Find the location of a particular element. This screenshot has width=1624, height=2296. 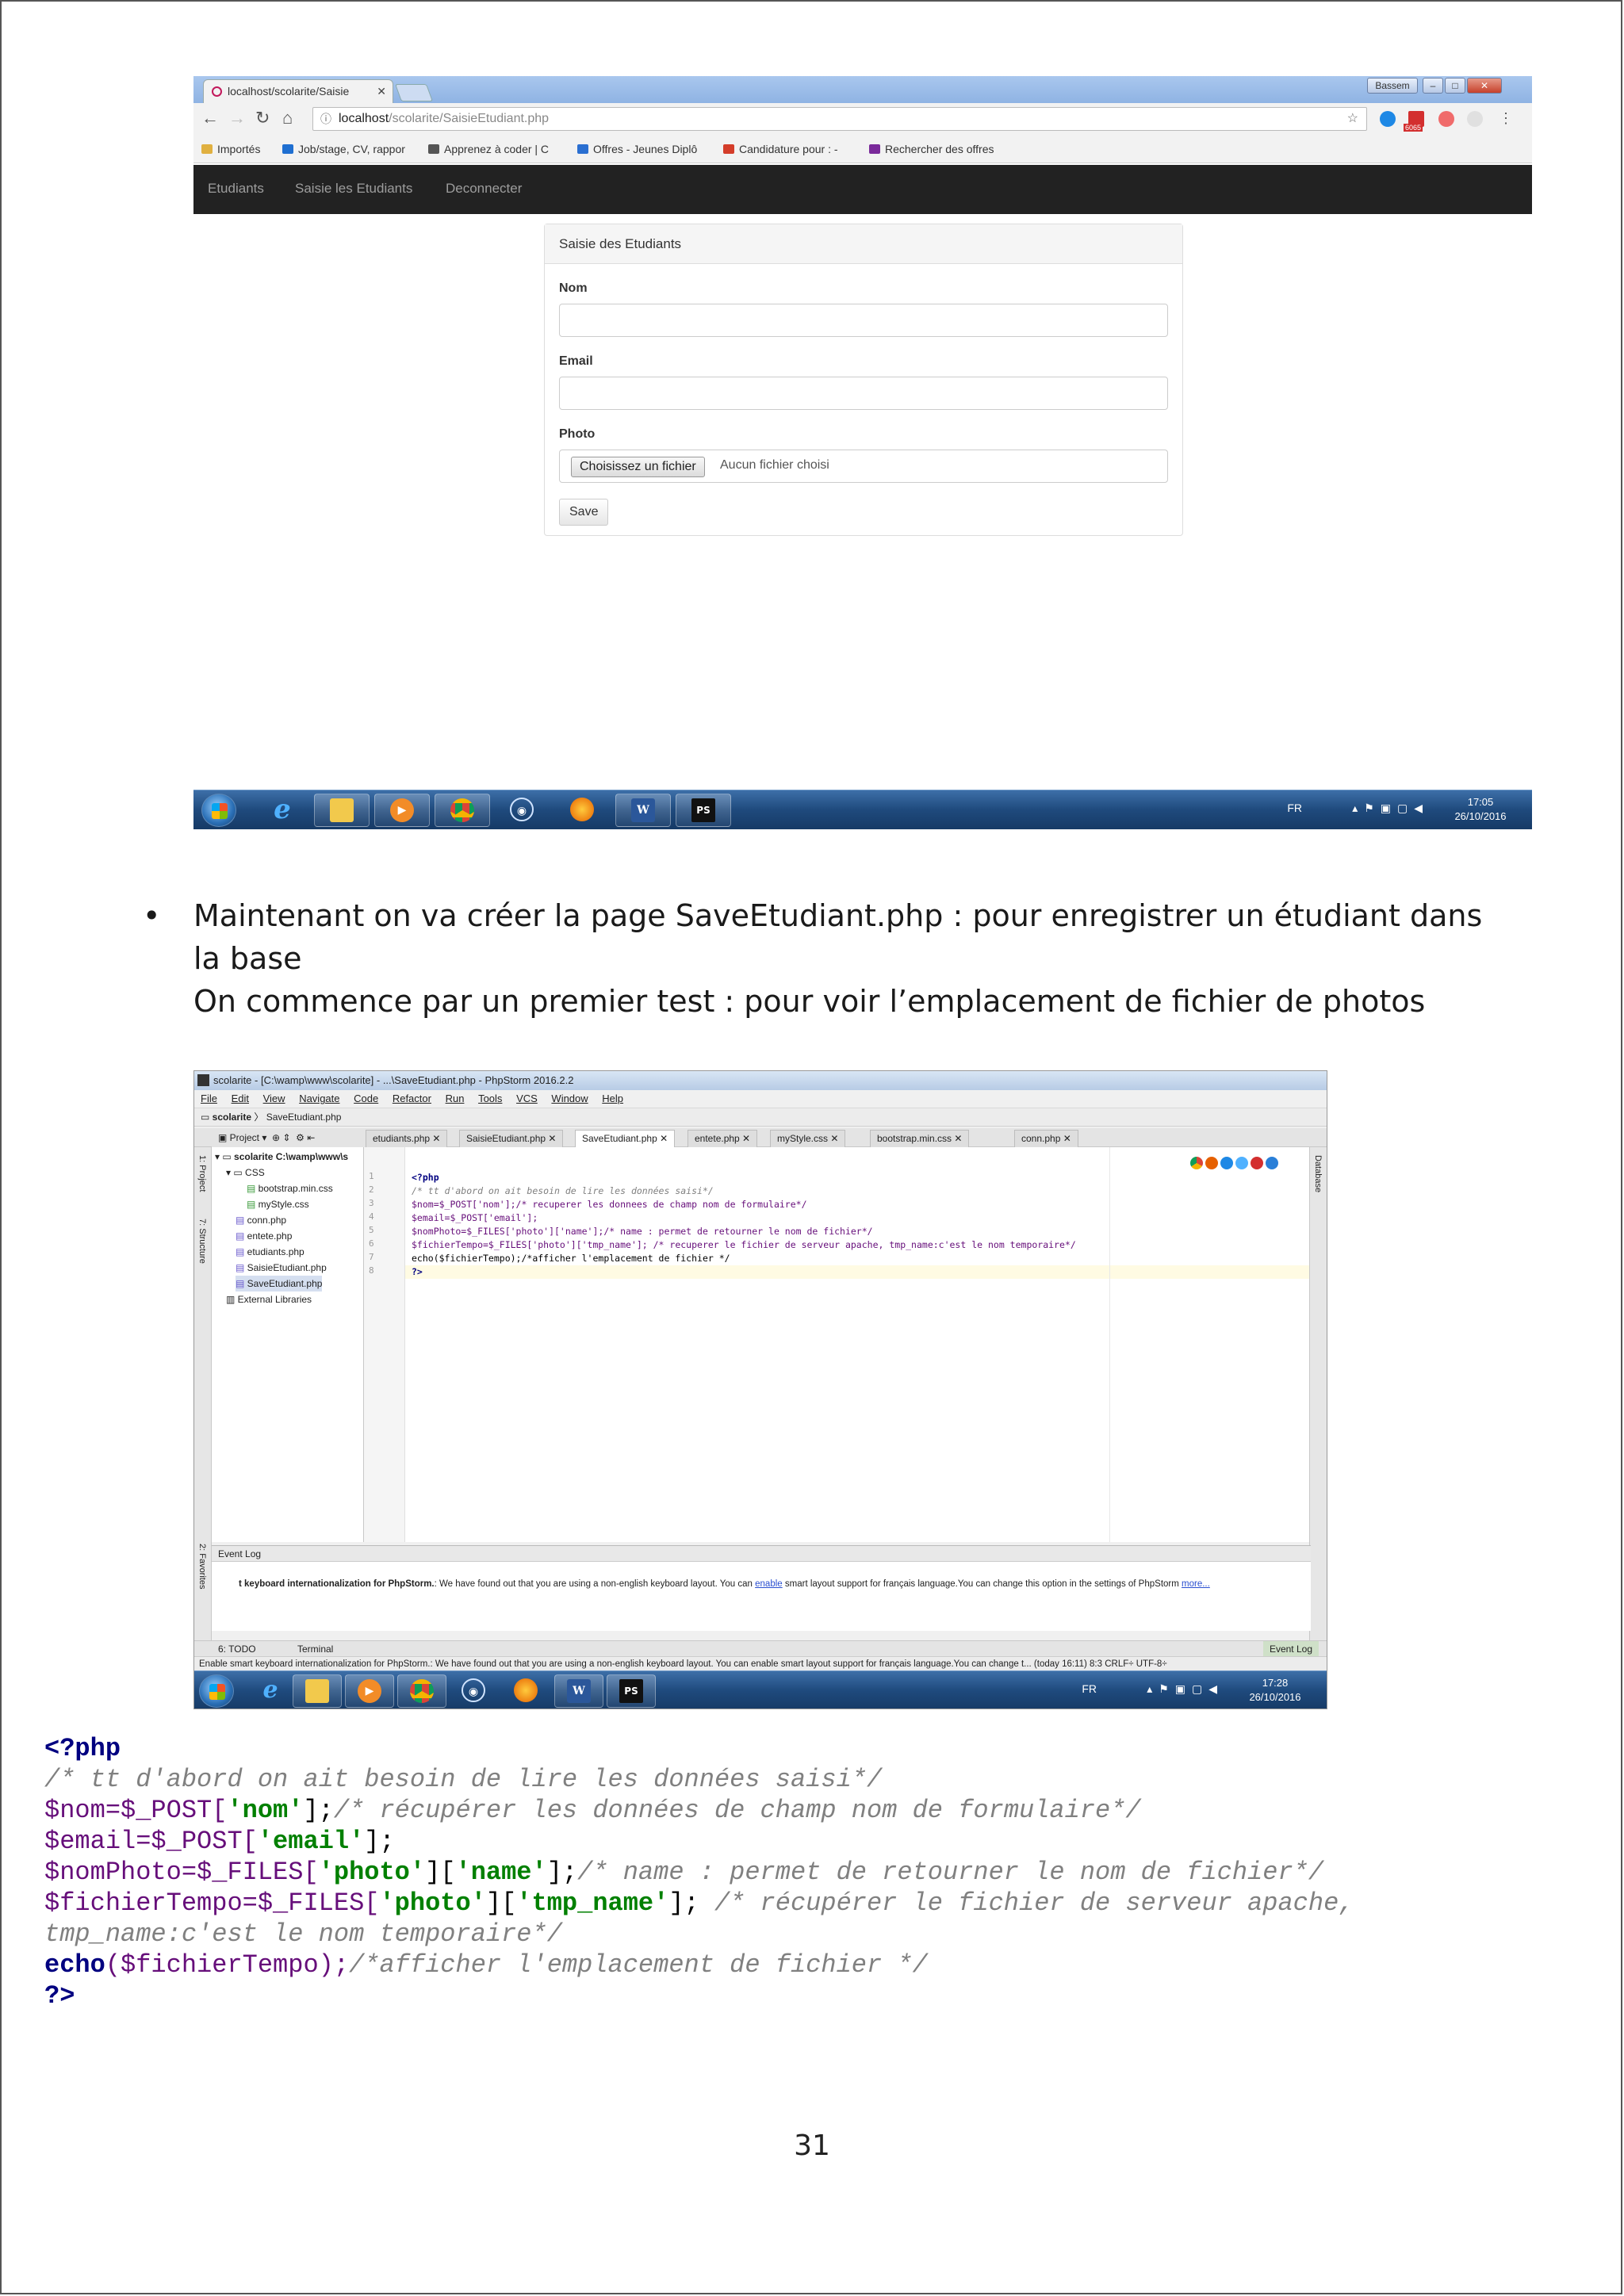

minimize-button: – is located at coordinates (1433, 86).